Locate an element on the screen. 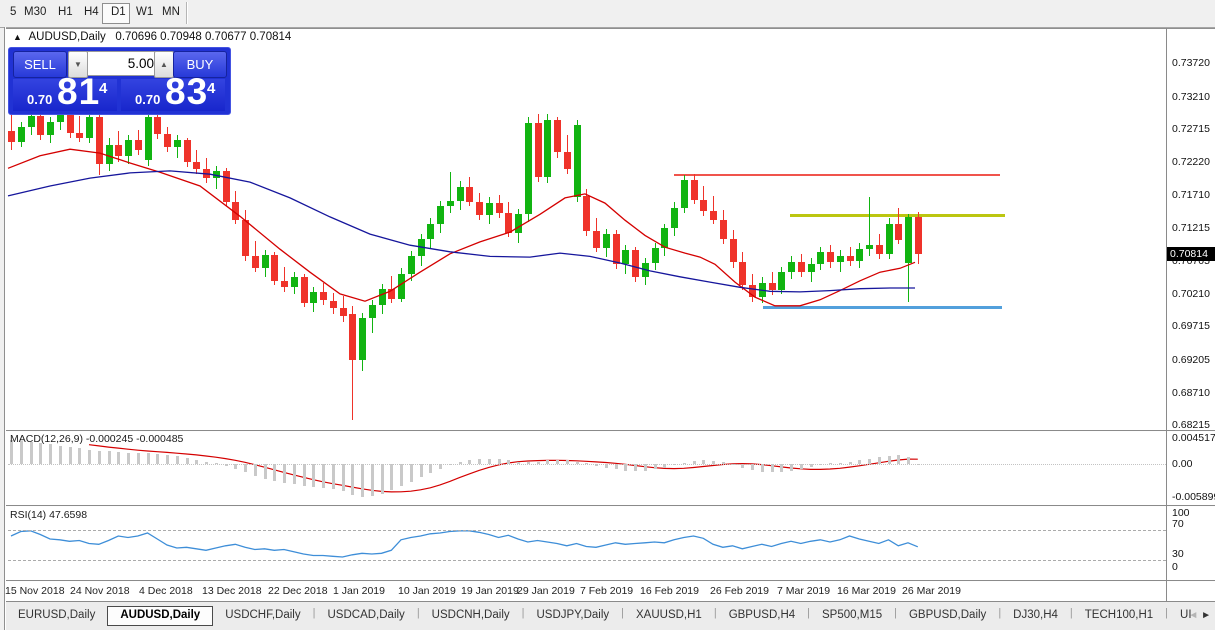 This screenshot has width=1215, height=630. tab-usdjpy-daily: USDJPY,Daily is located at coordinates (572, 615).